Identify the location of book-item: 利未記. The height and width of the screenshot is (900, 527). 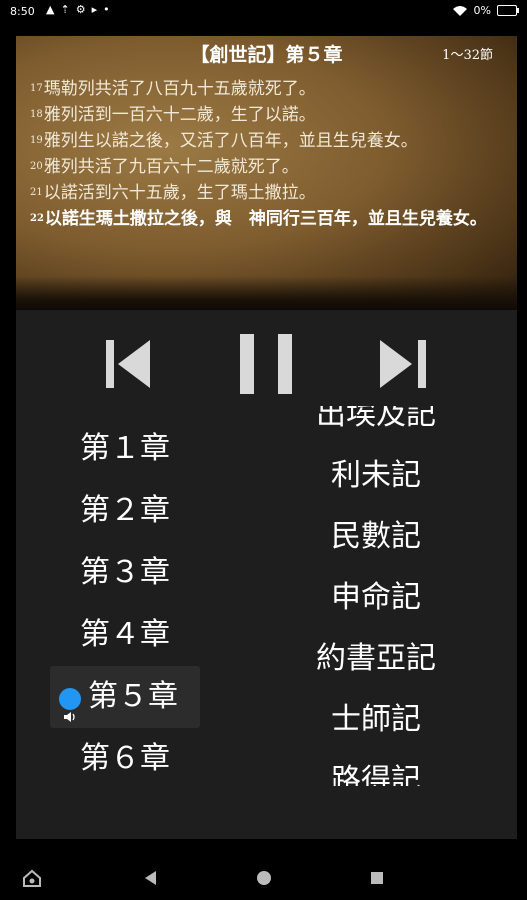
(376, 475).